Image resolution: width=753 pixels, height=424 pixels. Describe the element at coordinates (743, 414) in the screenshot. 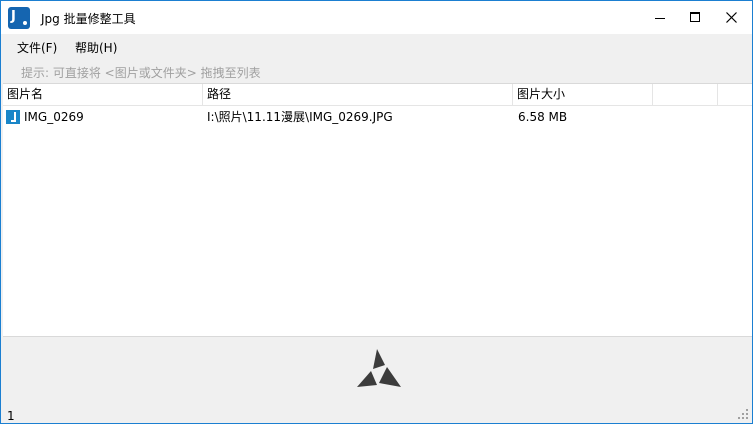

I see `resize-grip-icon` at that location.